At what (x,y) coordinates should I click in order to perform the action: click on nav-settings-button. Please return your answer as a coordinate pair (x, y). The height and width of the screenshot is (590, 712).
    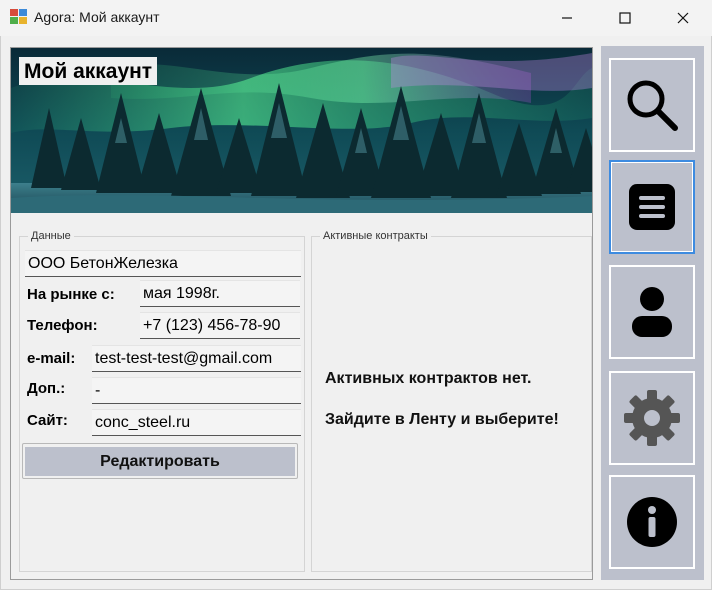
    Looking at the image, I should click on (652, 418).